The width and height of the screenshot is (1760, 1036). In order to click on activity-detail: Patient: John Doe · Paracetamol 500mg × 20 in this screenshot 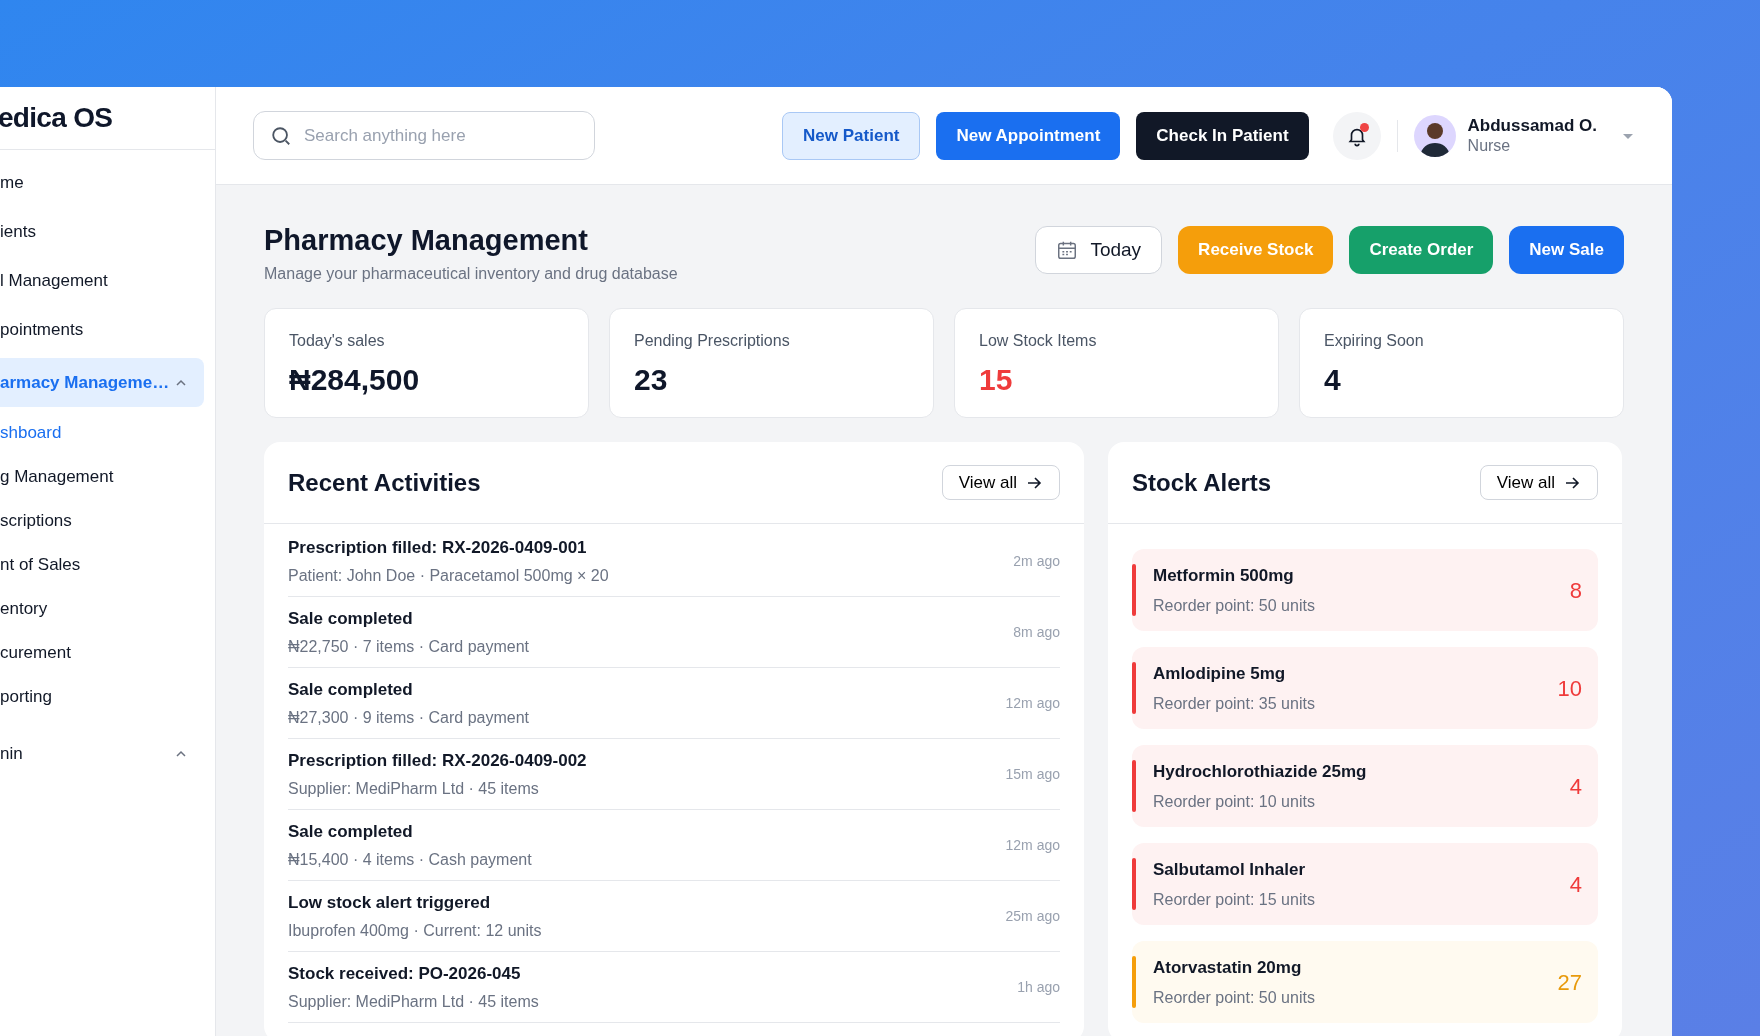, I will do `click(449, 575)`.